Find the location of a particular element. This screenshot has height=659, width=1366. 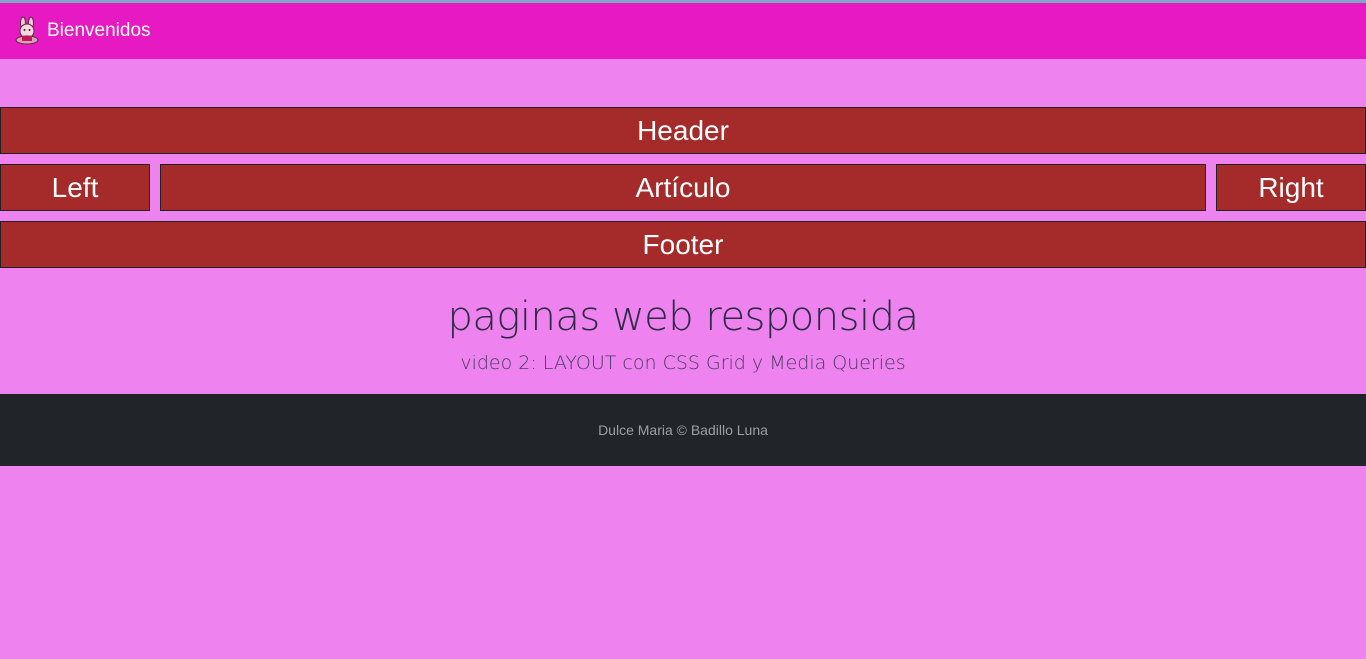

navbar: Bienvenidos is located at coordinates (683, 31).